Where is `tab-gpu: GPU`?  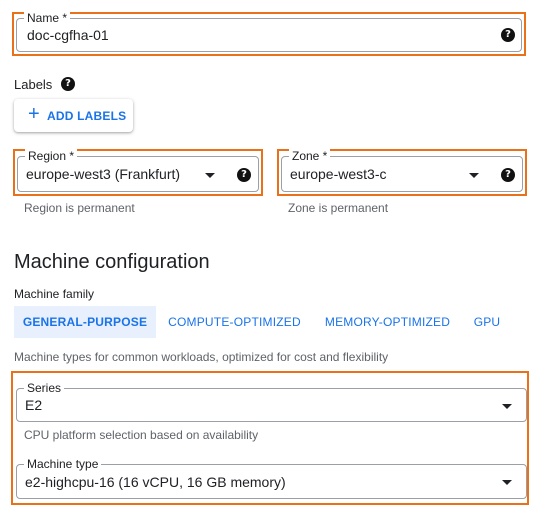
tab-gpu: GPU is located at coordinates (487, 322).